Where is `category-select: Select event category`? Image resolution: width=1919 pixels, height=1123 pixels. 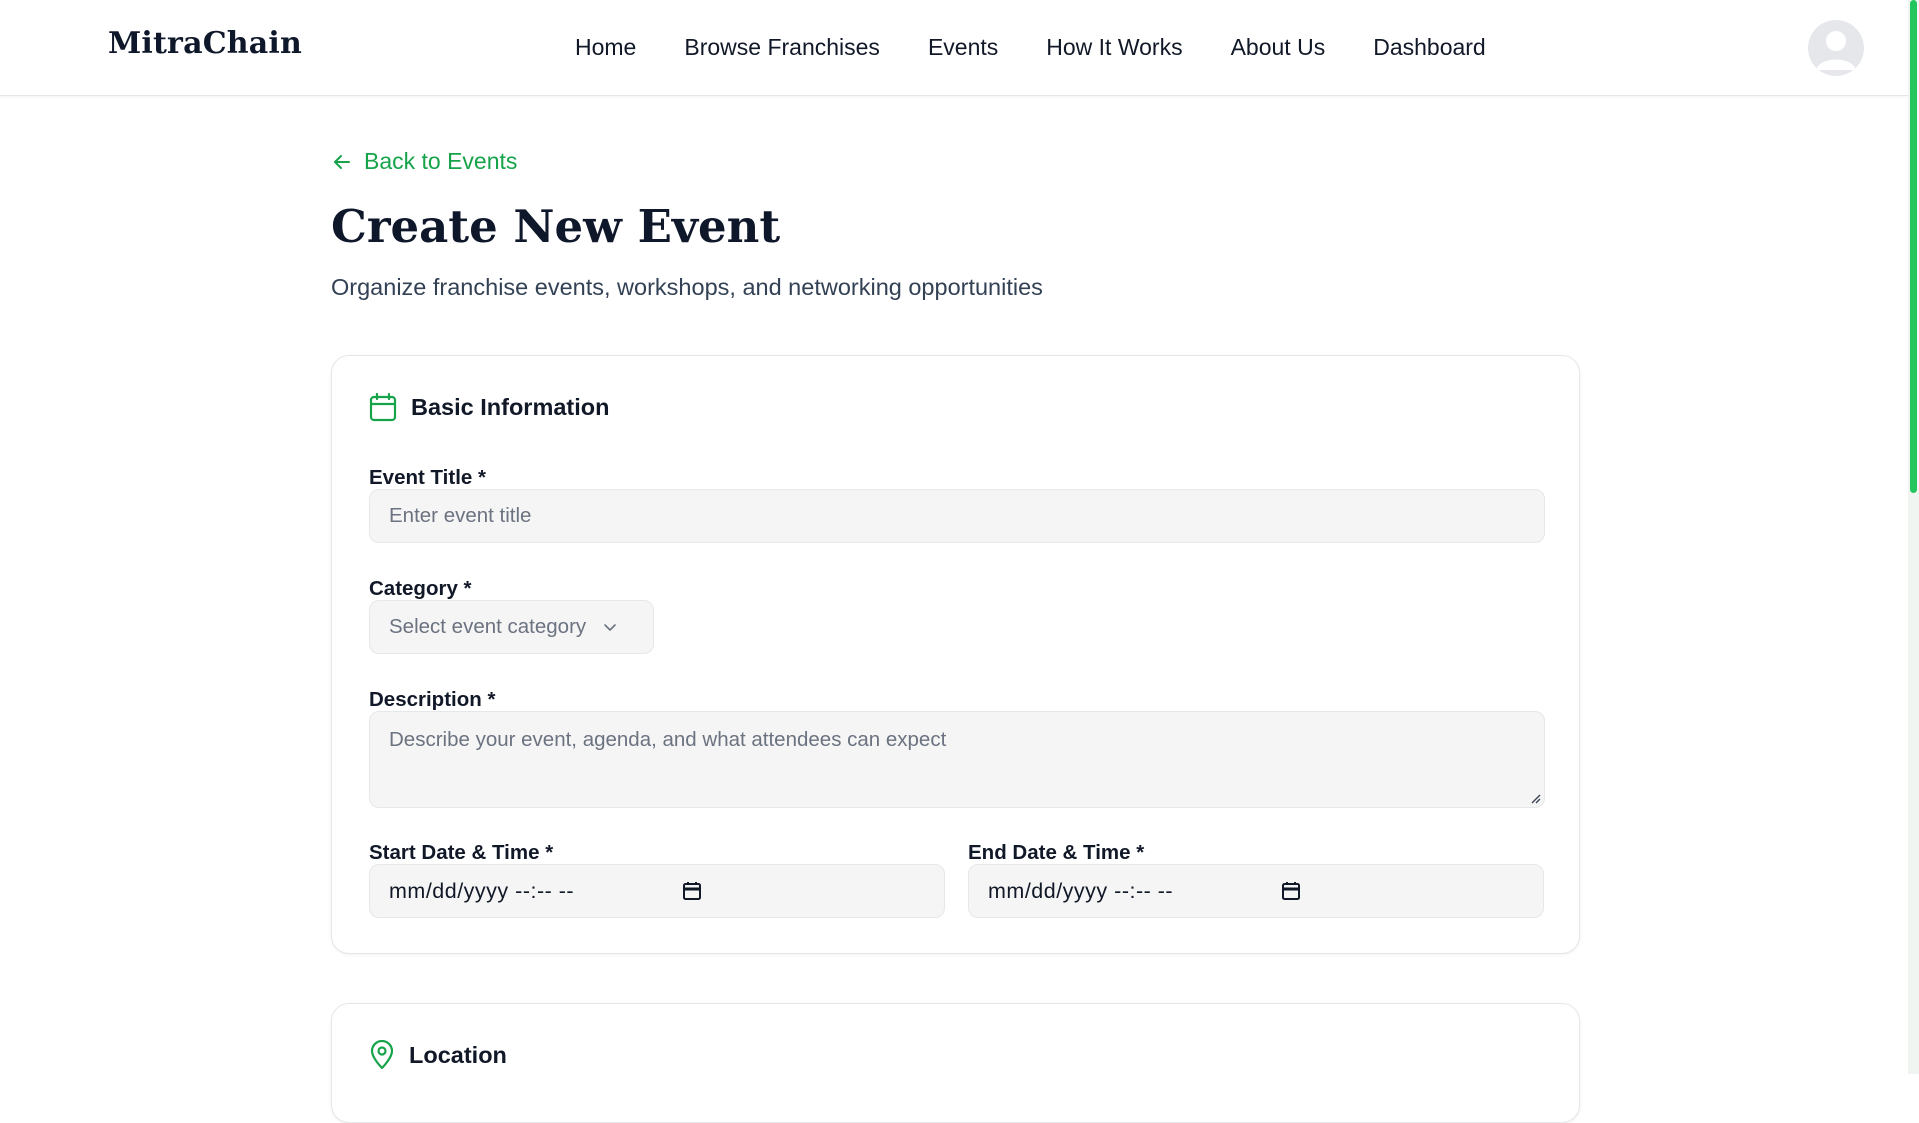 category-select: Select event category is located at coordinates (511, 627).